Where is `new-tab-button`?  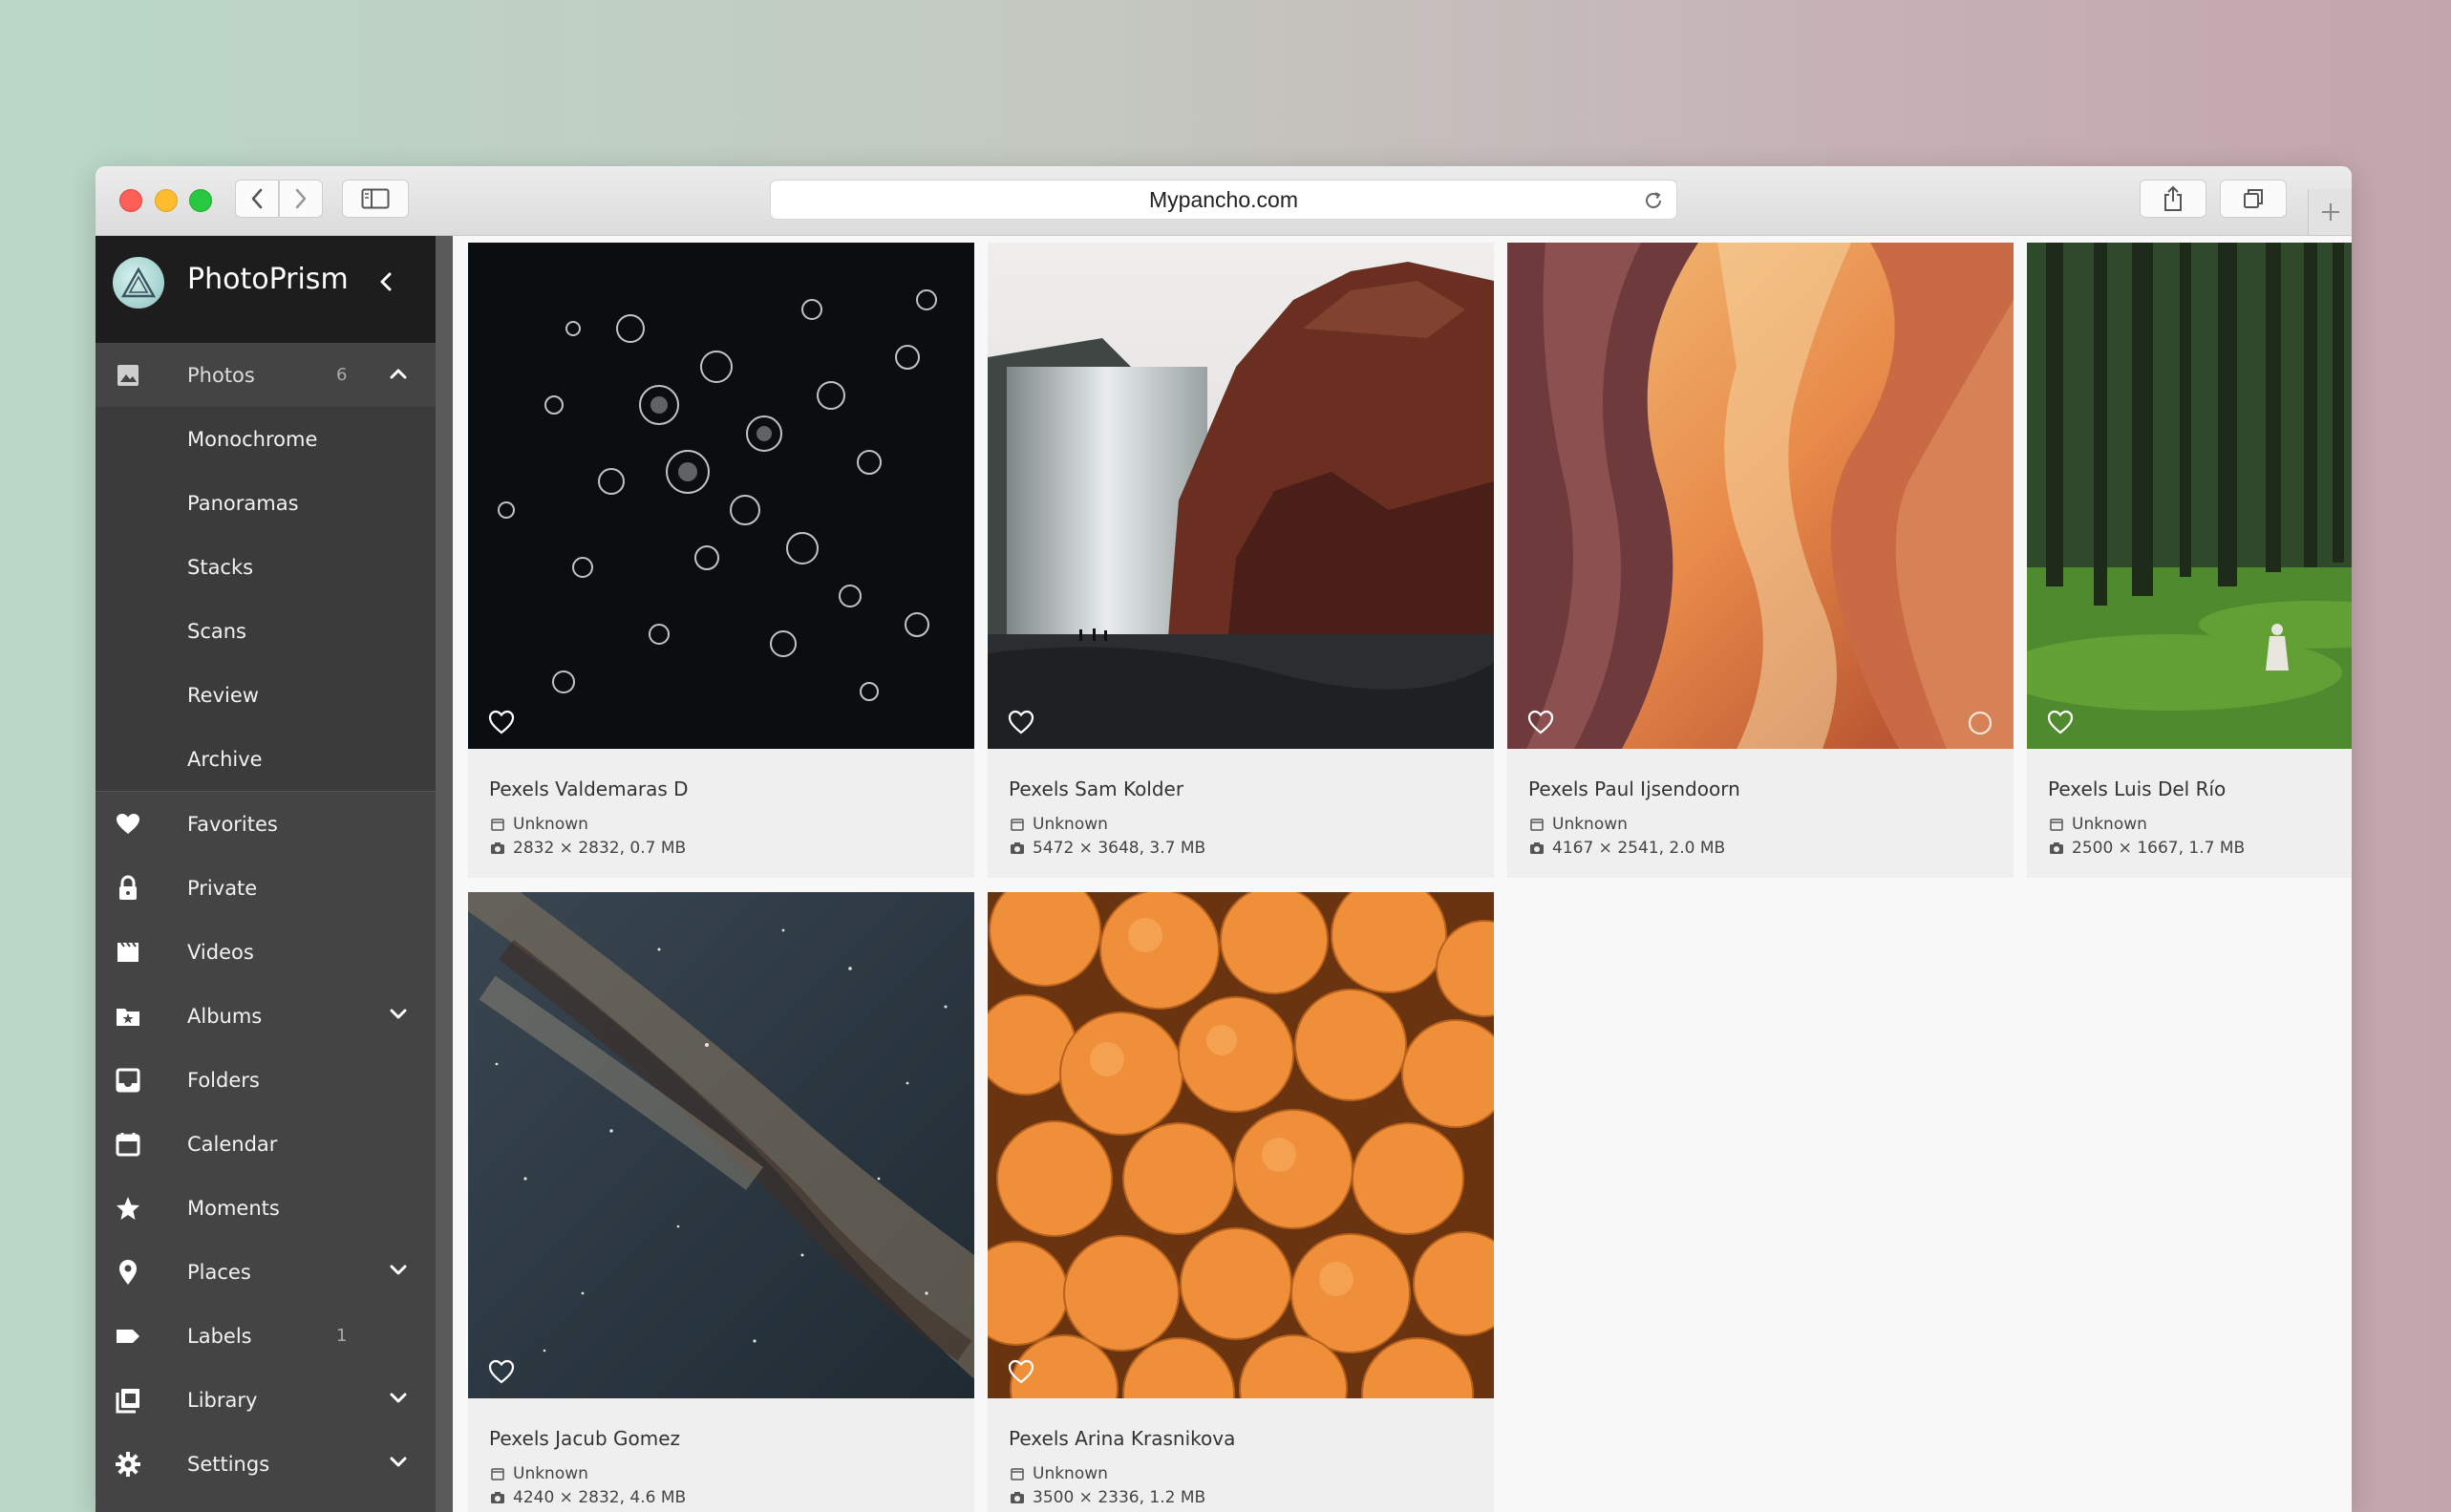 new-tab-button is located at coordinates (2330, 212).